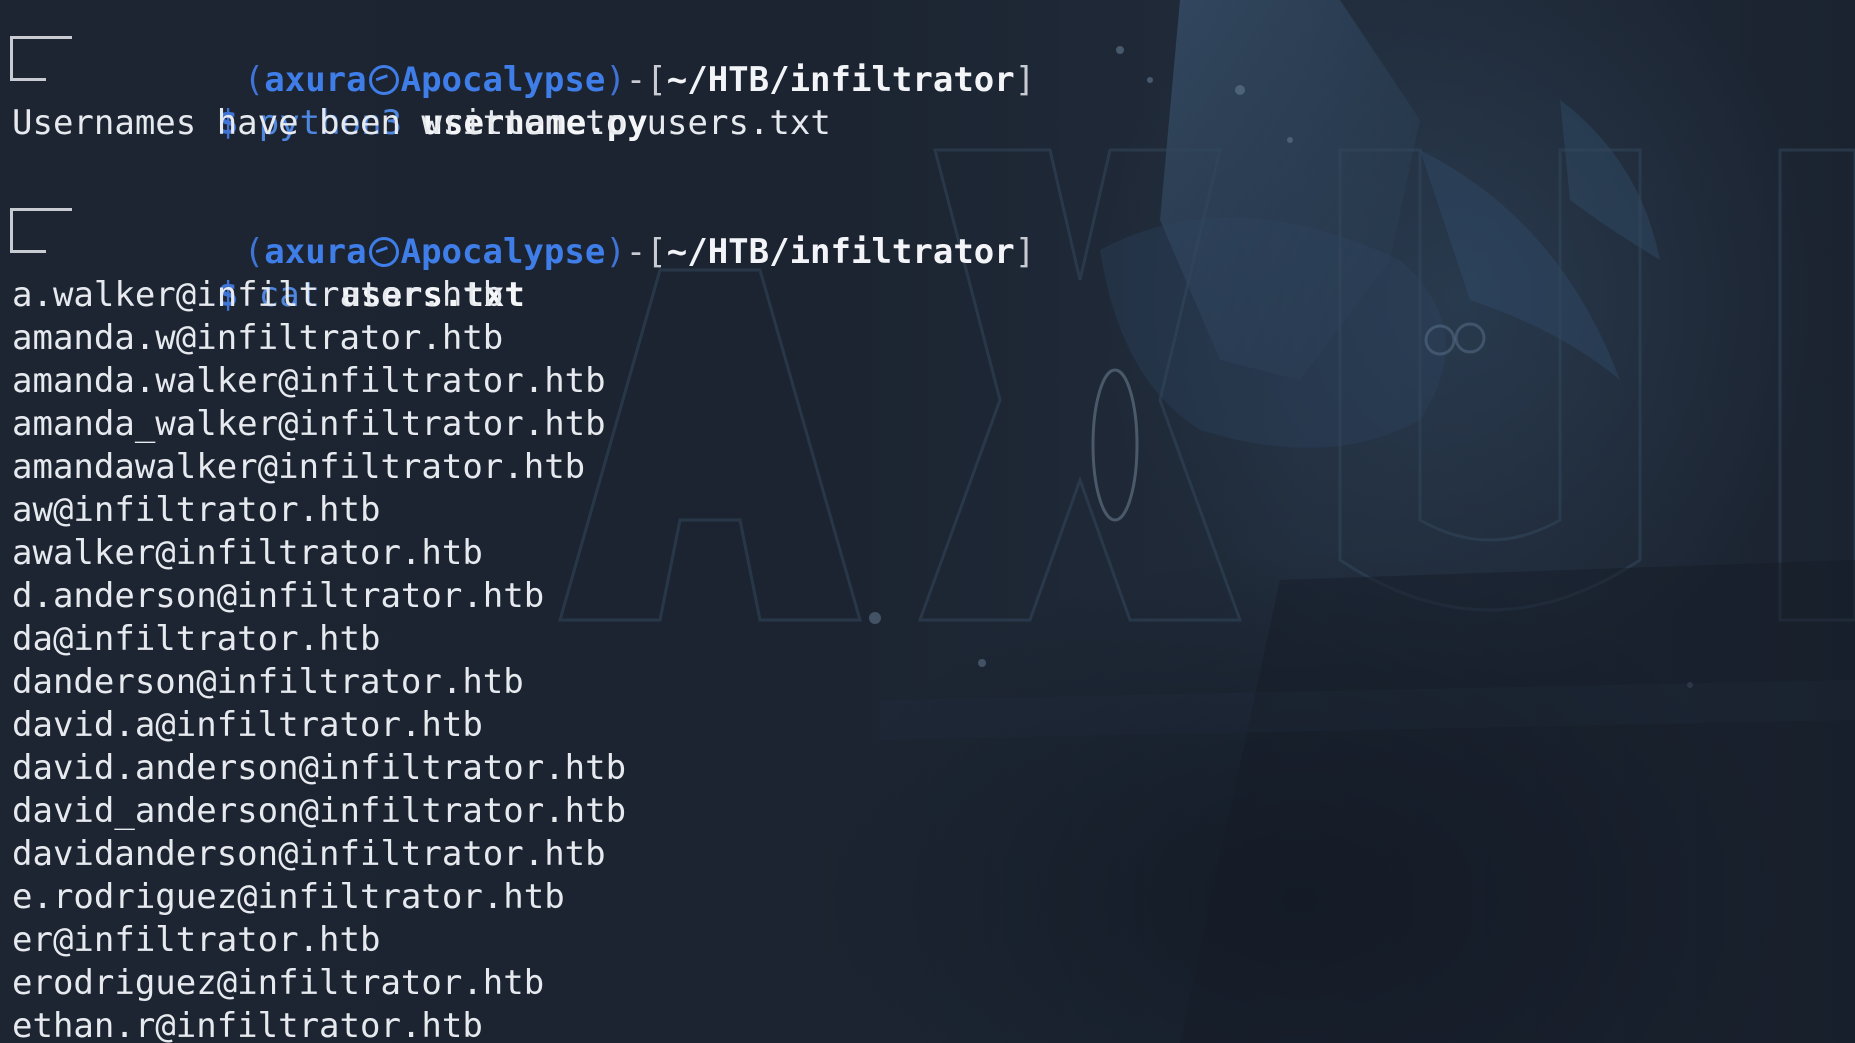 This screenshot has height=1043, width=1855. What do you see at coordinates (247, 725) in the screenshot?
I see `output-line: david.a@infiltrator.htb` at bounding box center [247, 725].